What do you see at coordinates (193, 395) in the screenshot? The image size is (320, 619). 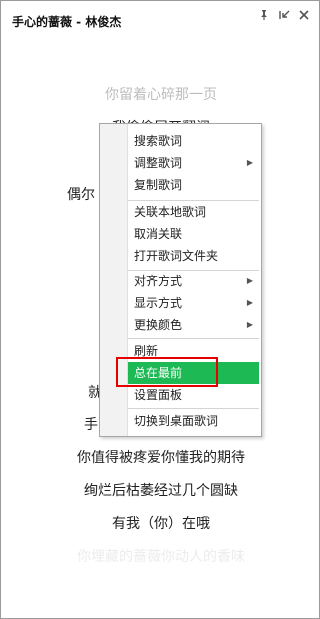 I see `menu-item-settings-panel: 设置面板` at bounding box center [193, 395].